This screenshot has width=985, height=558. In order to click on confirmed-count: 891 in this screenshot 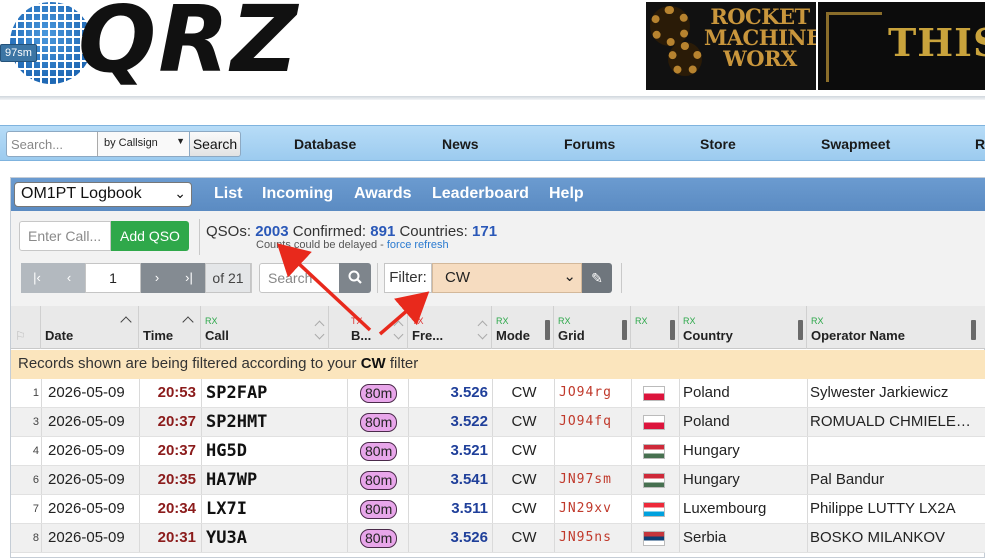, I will do `click(382, 231)`.